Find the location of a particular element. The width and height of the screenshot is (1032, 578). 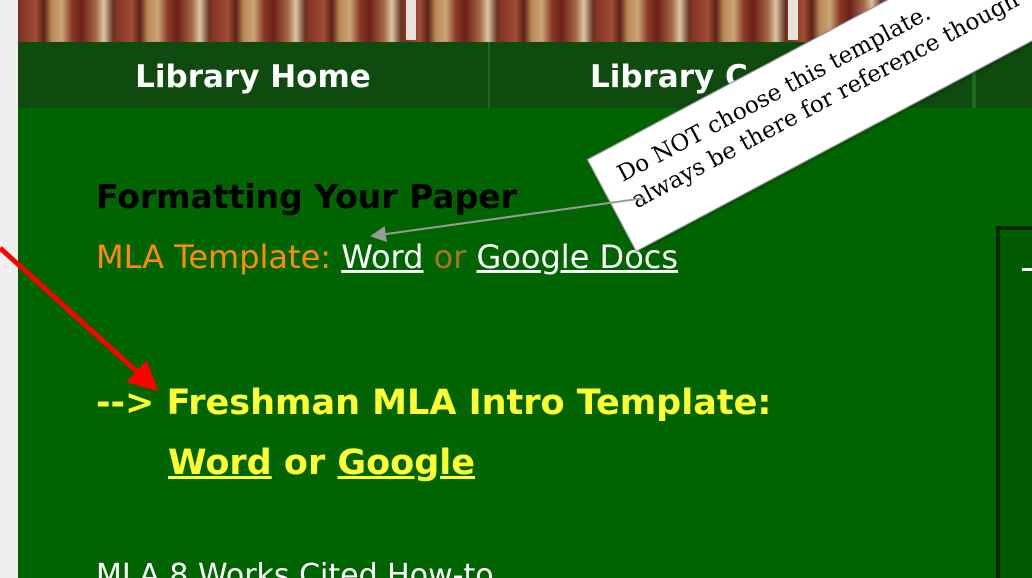

mla-template-label: MLA Template: is located at coordinates (214, 257).